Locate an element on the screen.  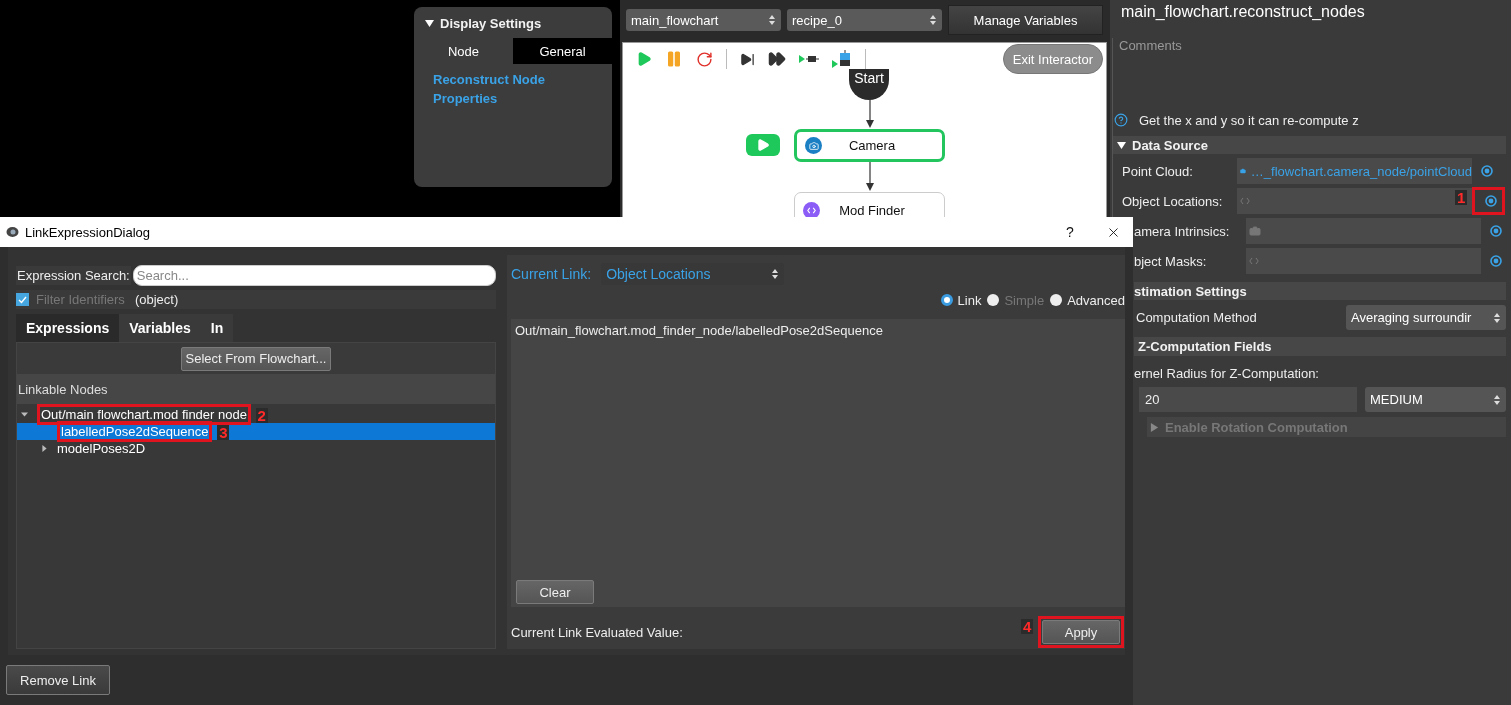
refresh-icon is located at coordinates (704, 59).